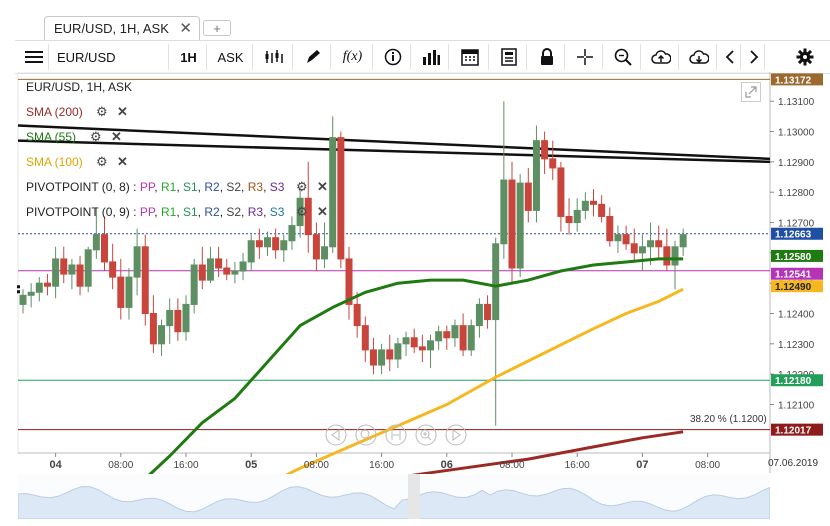 The height and width of the screenshot is (526, 830). I want to click on sma200-label: SMA (200), so click(54, 112).